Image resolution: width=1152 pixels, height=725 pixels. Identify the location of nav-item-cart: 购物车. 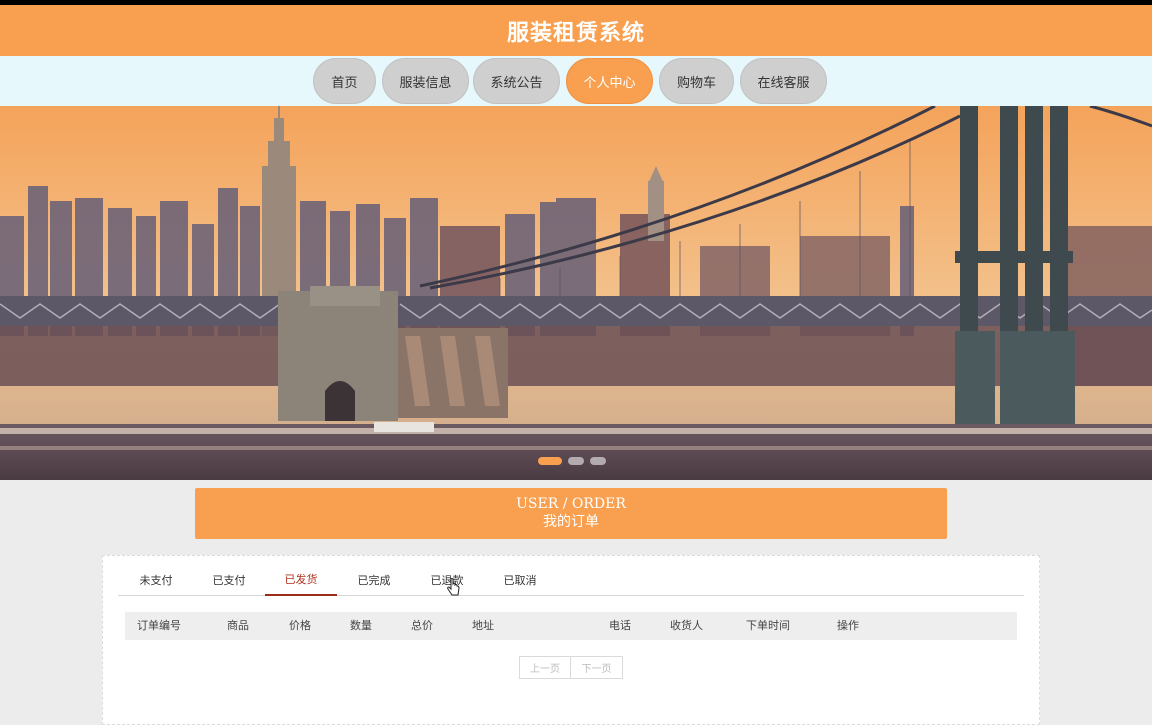
(696, 81).